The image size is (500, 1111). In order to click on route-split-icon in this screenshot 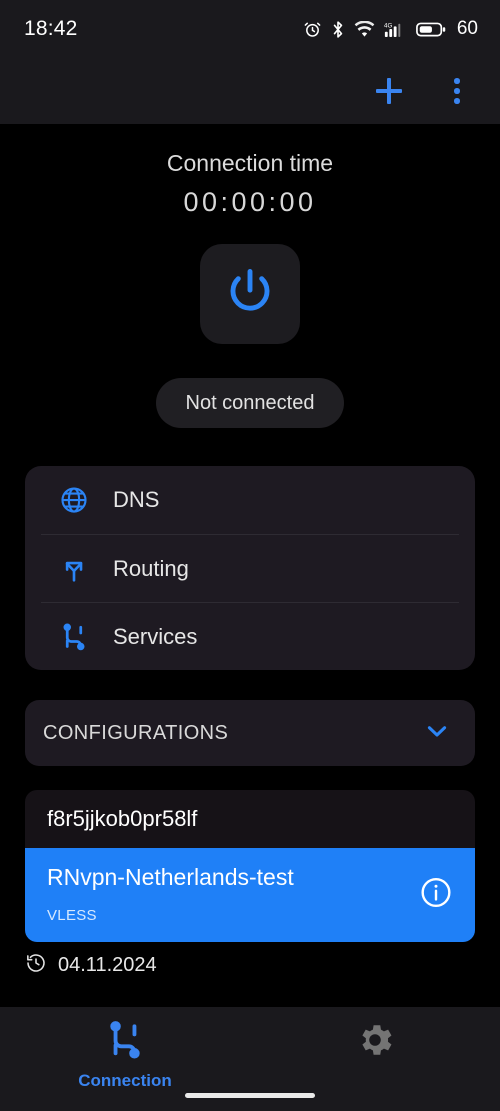, I will do `click(74, 569)`.